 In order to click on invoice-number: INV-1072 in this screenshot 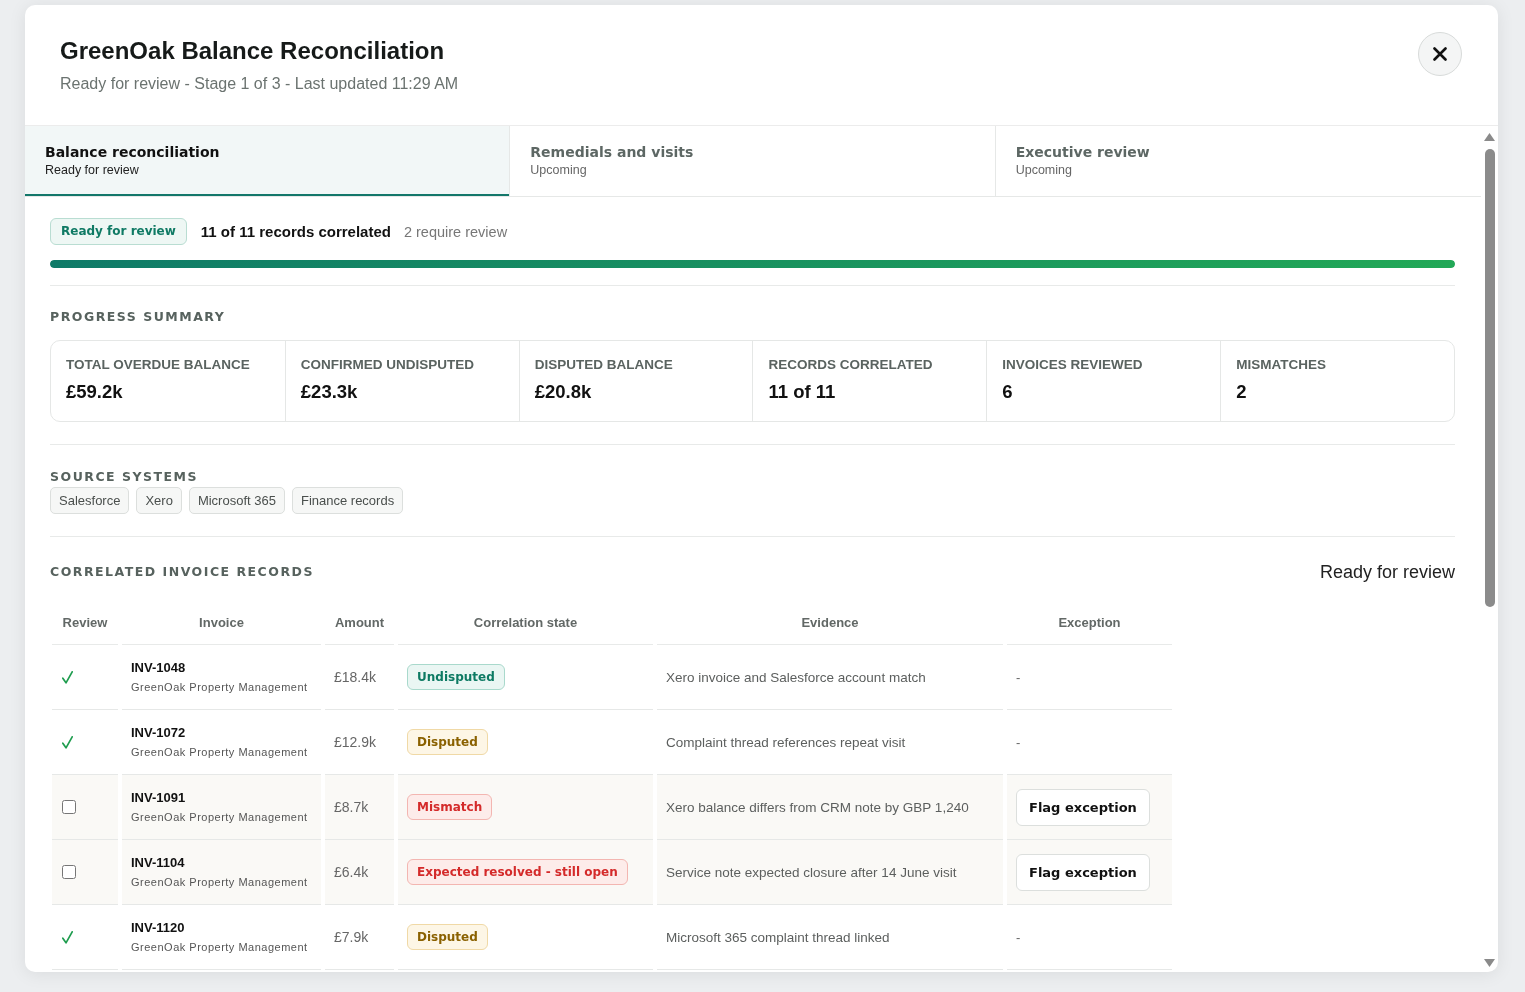, I will do `click(159, 733)`.